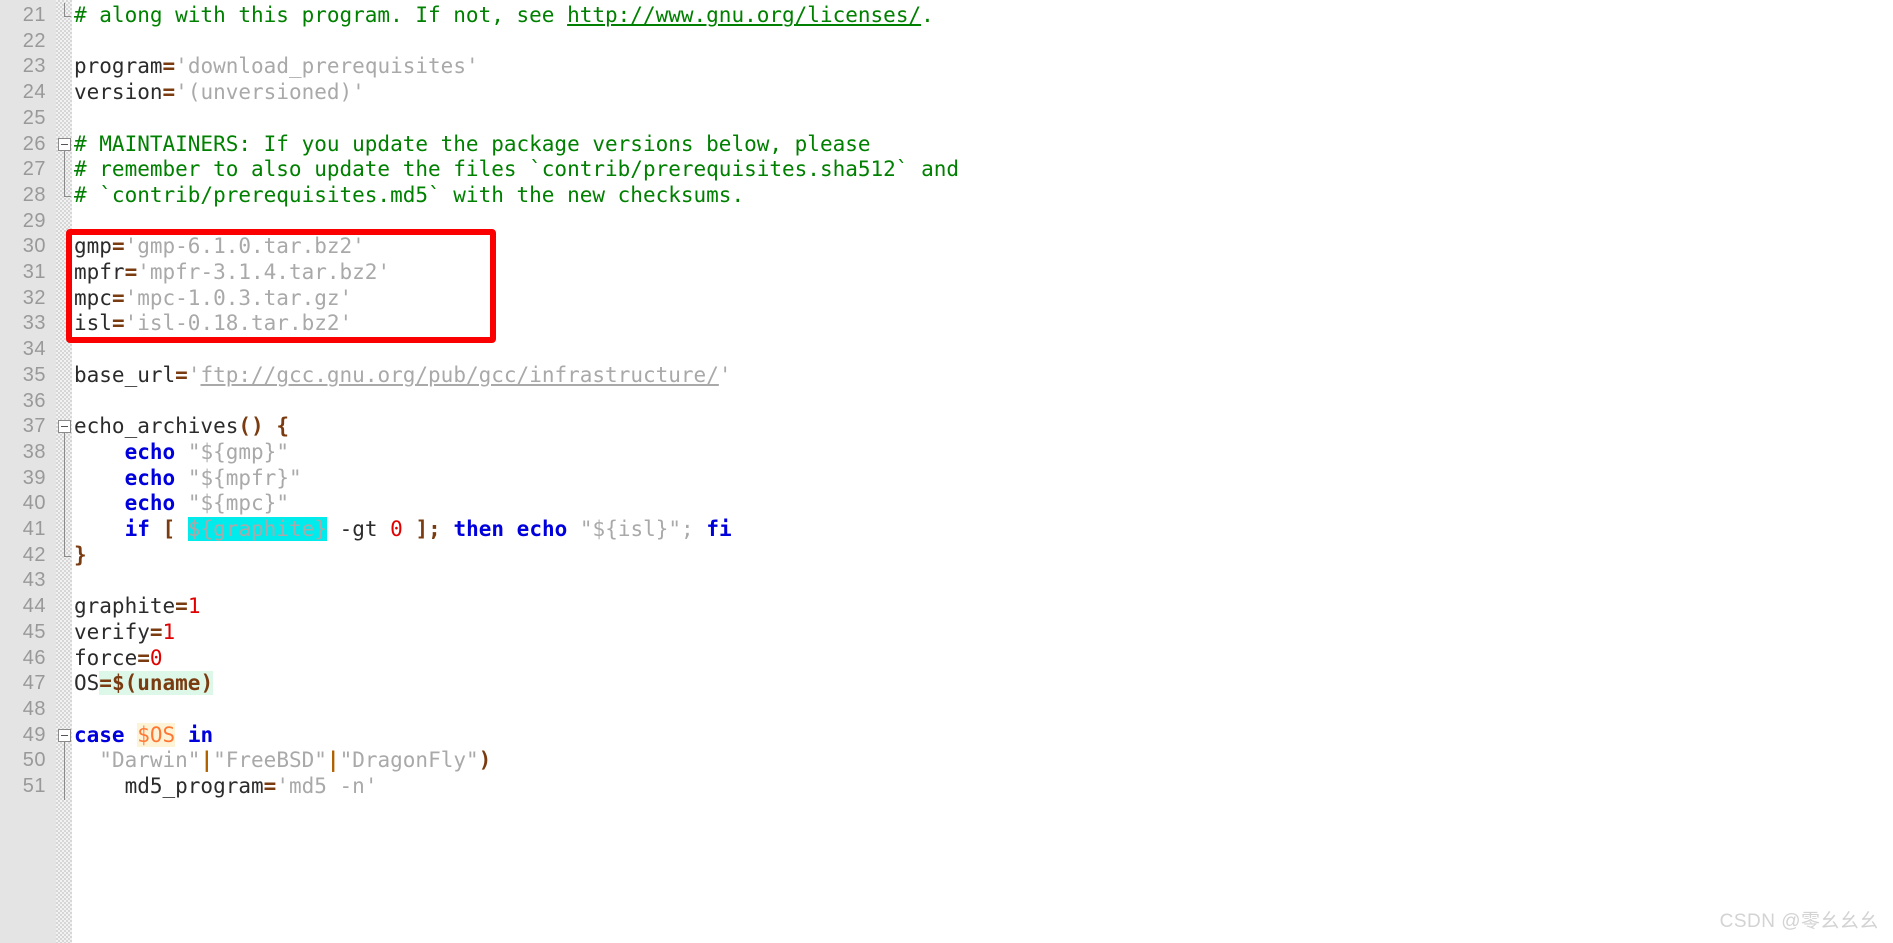 The height and width of the screenshot is (943, 1893). What do you see at coordinates (219, 93) in the screenshot?
I see `line-source: version='(unversioned)'` at bounding box center [219, 93].